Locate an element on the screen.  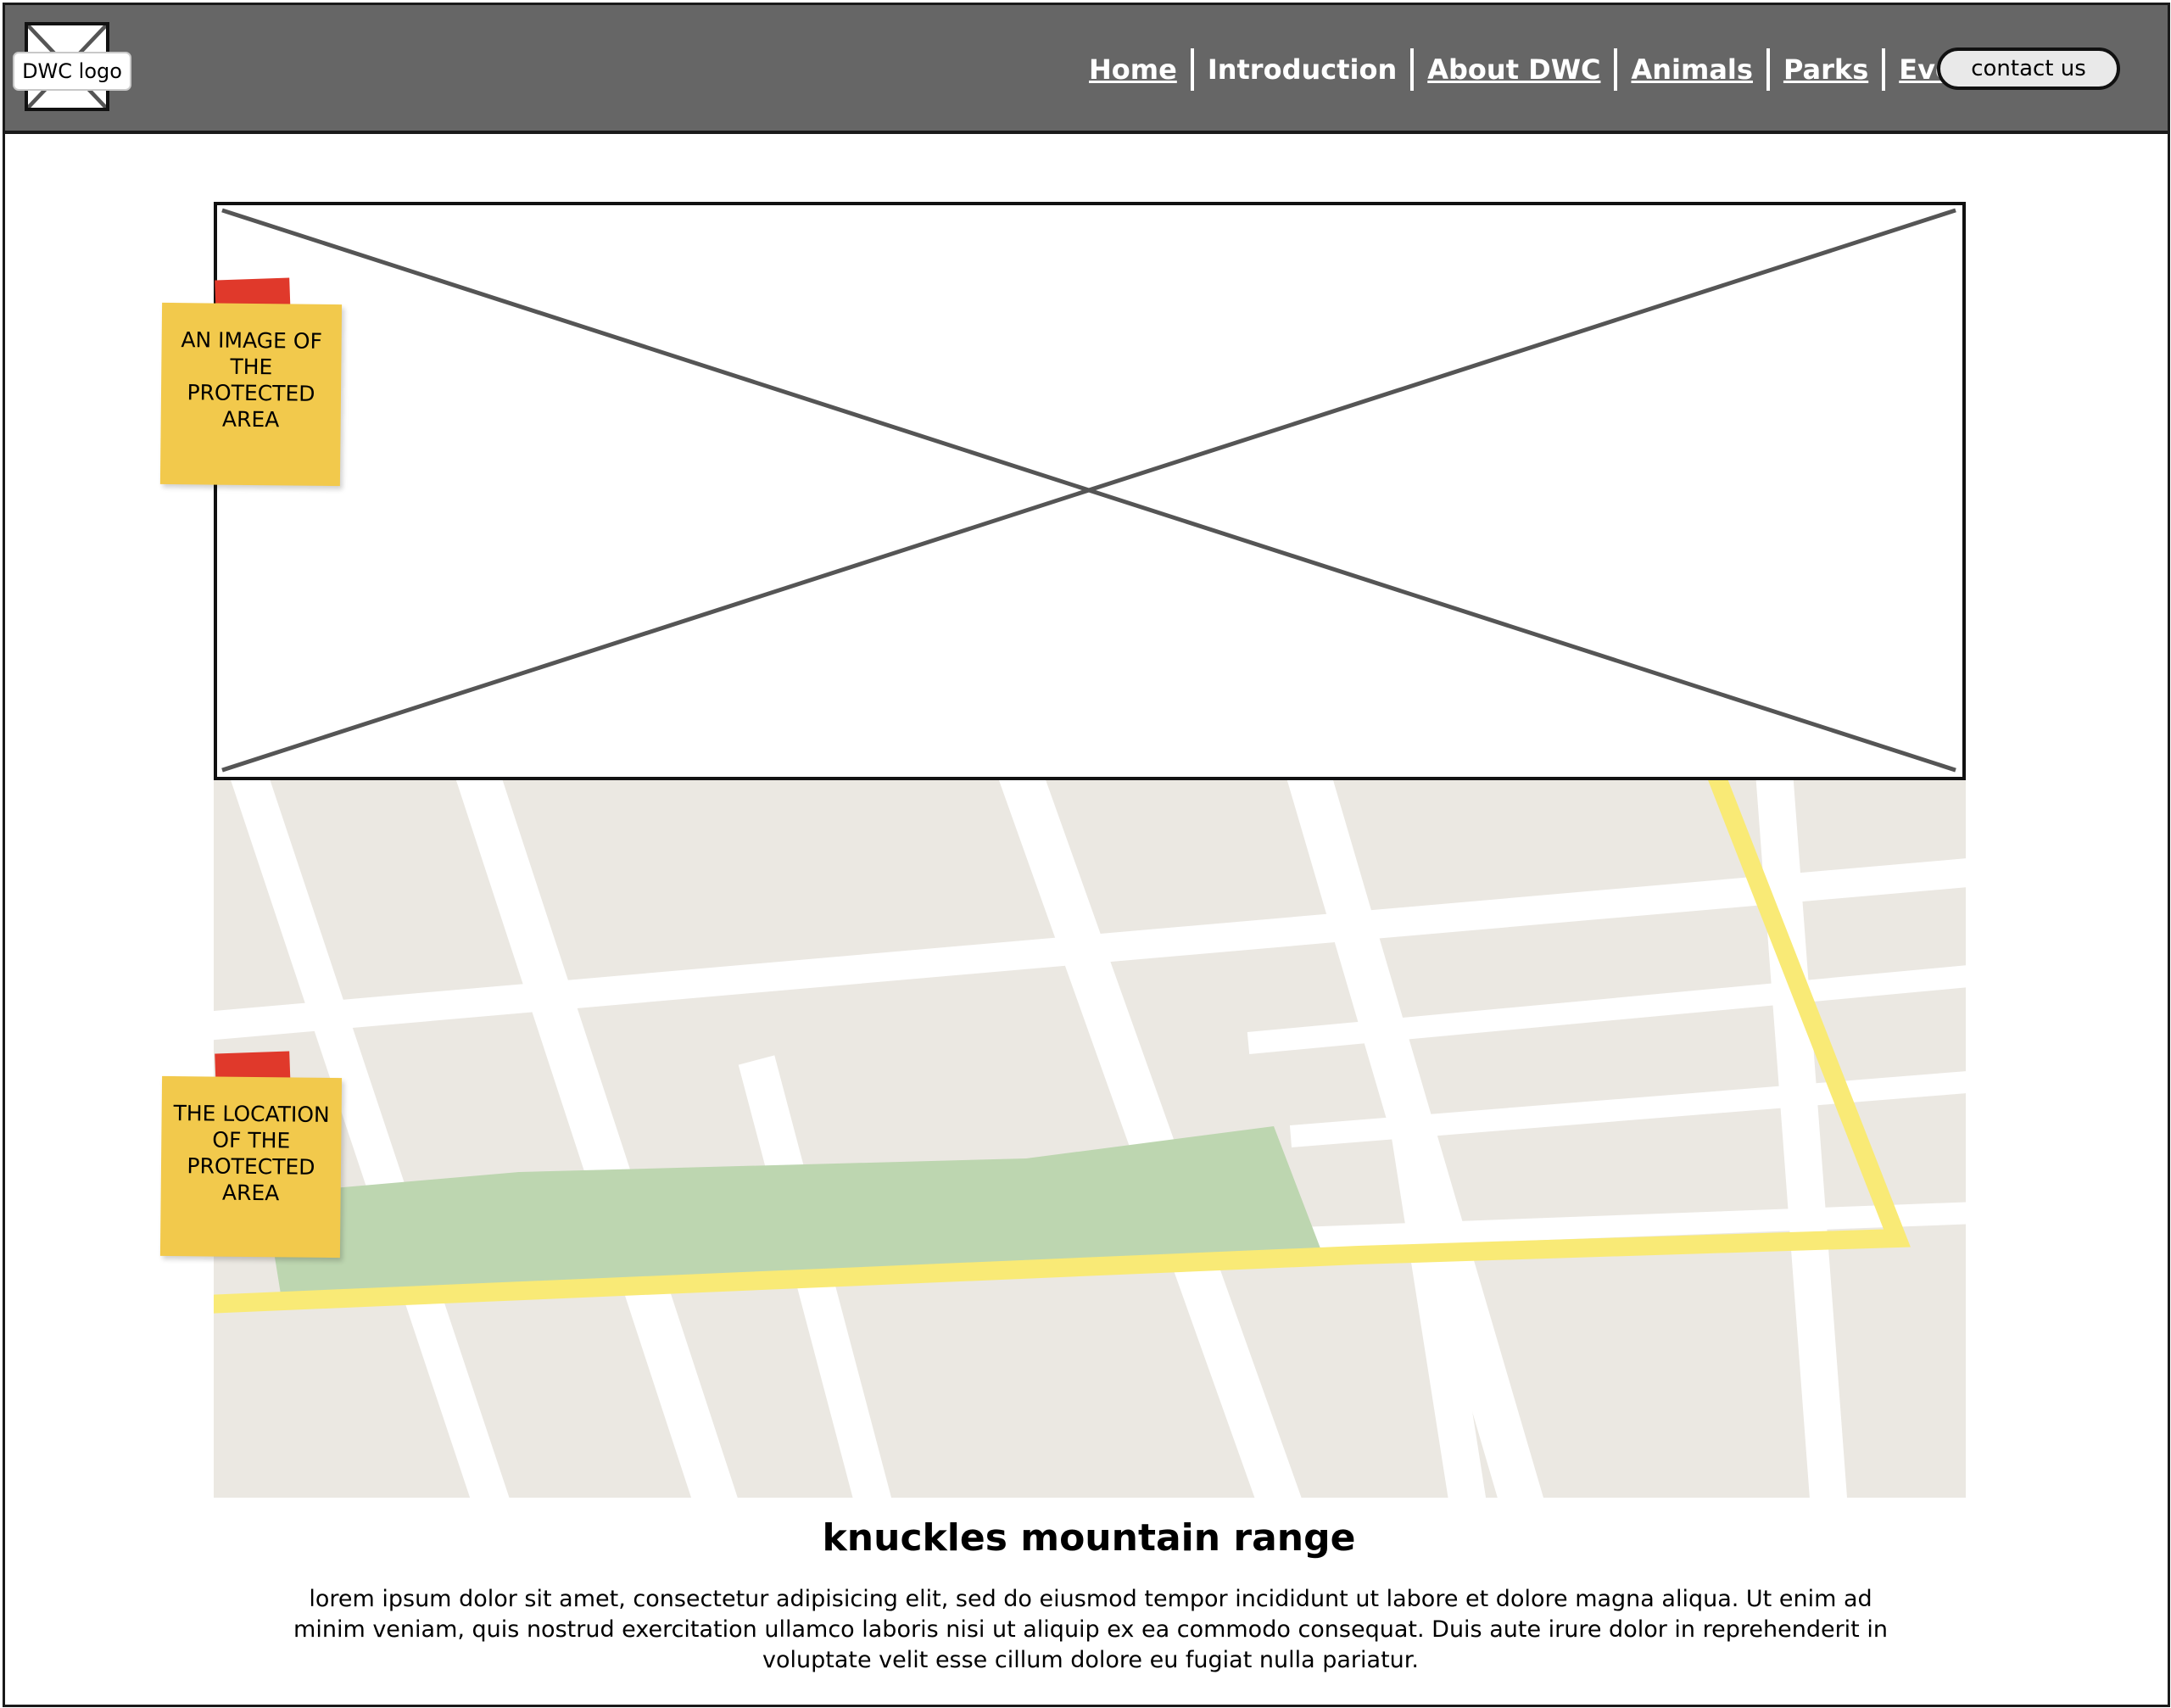
contact-us-button: contact us is located at coordinates (2028, 69).